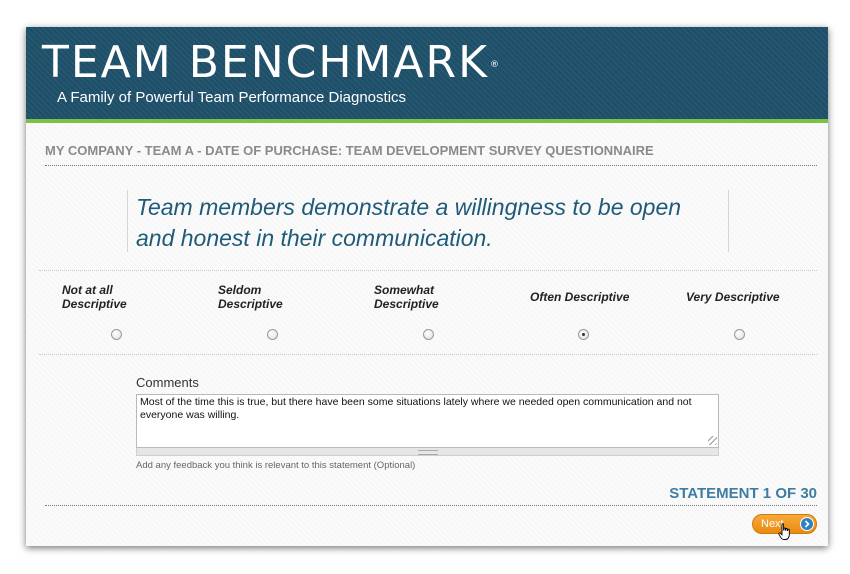 The image size is (850, 574). What do you see at coordinates (240, 290) in the screenshot?
I see `option-label-line: Seldom` at bounding box center [240, 290].